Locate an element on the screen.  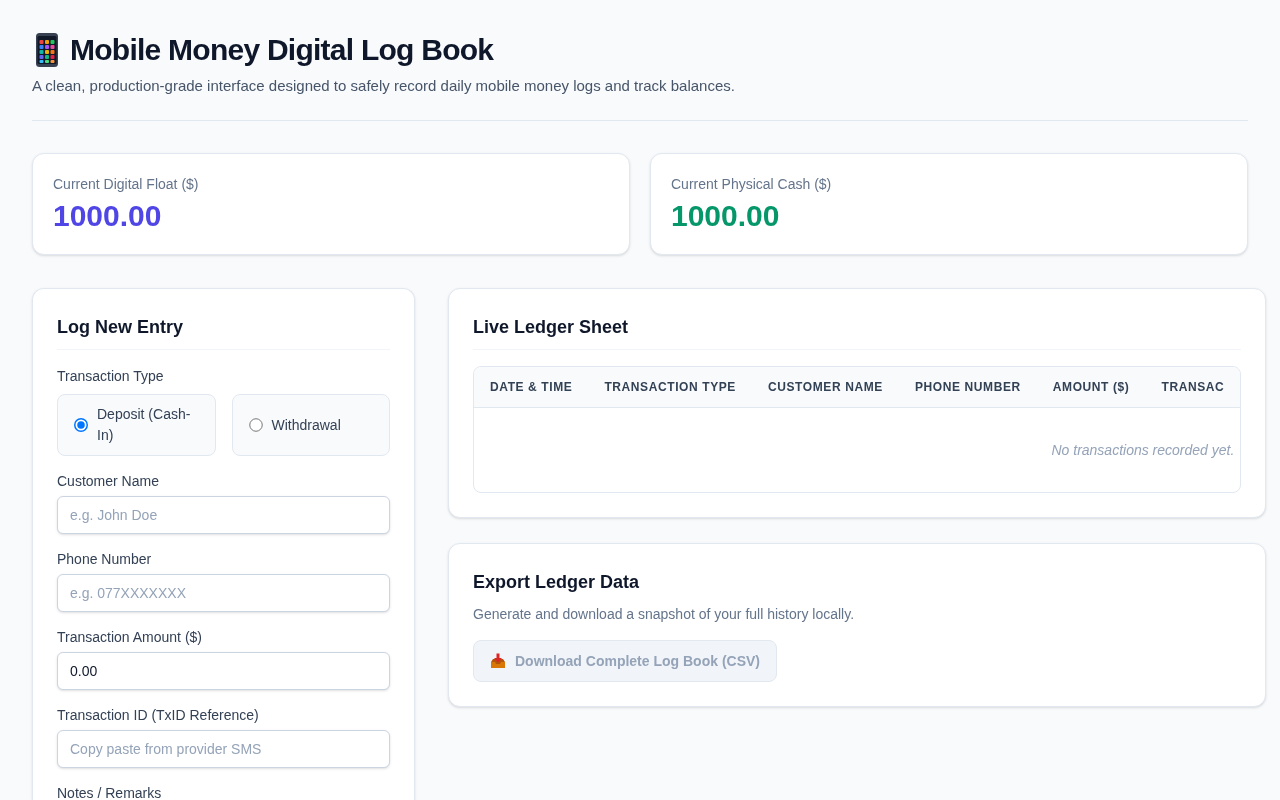
field-label: Transaction Type is located at coordinates (111, 376).